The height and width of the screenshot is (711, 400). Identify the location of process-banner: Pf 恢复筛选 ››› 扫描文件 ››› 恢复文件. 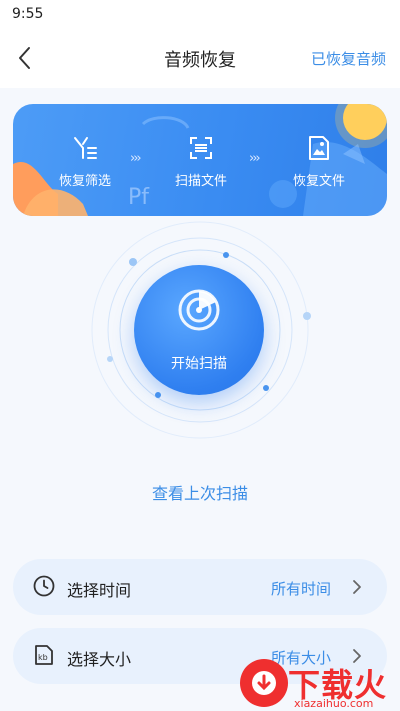
(200, 160).